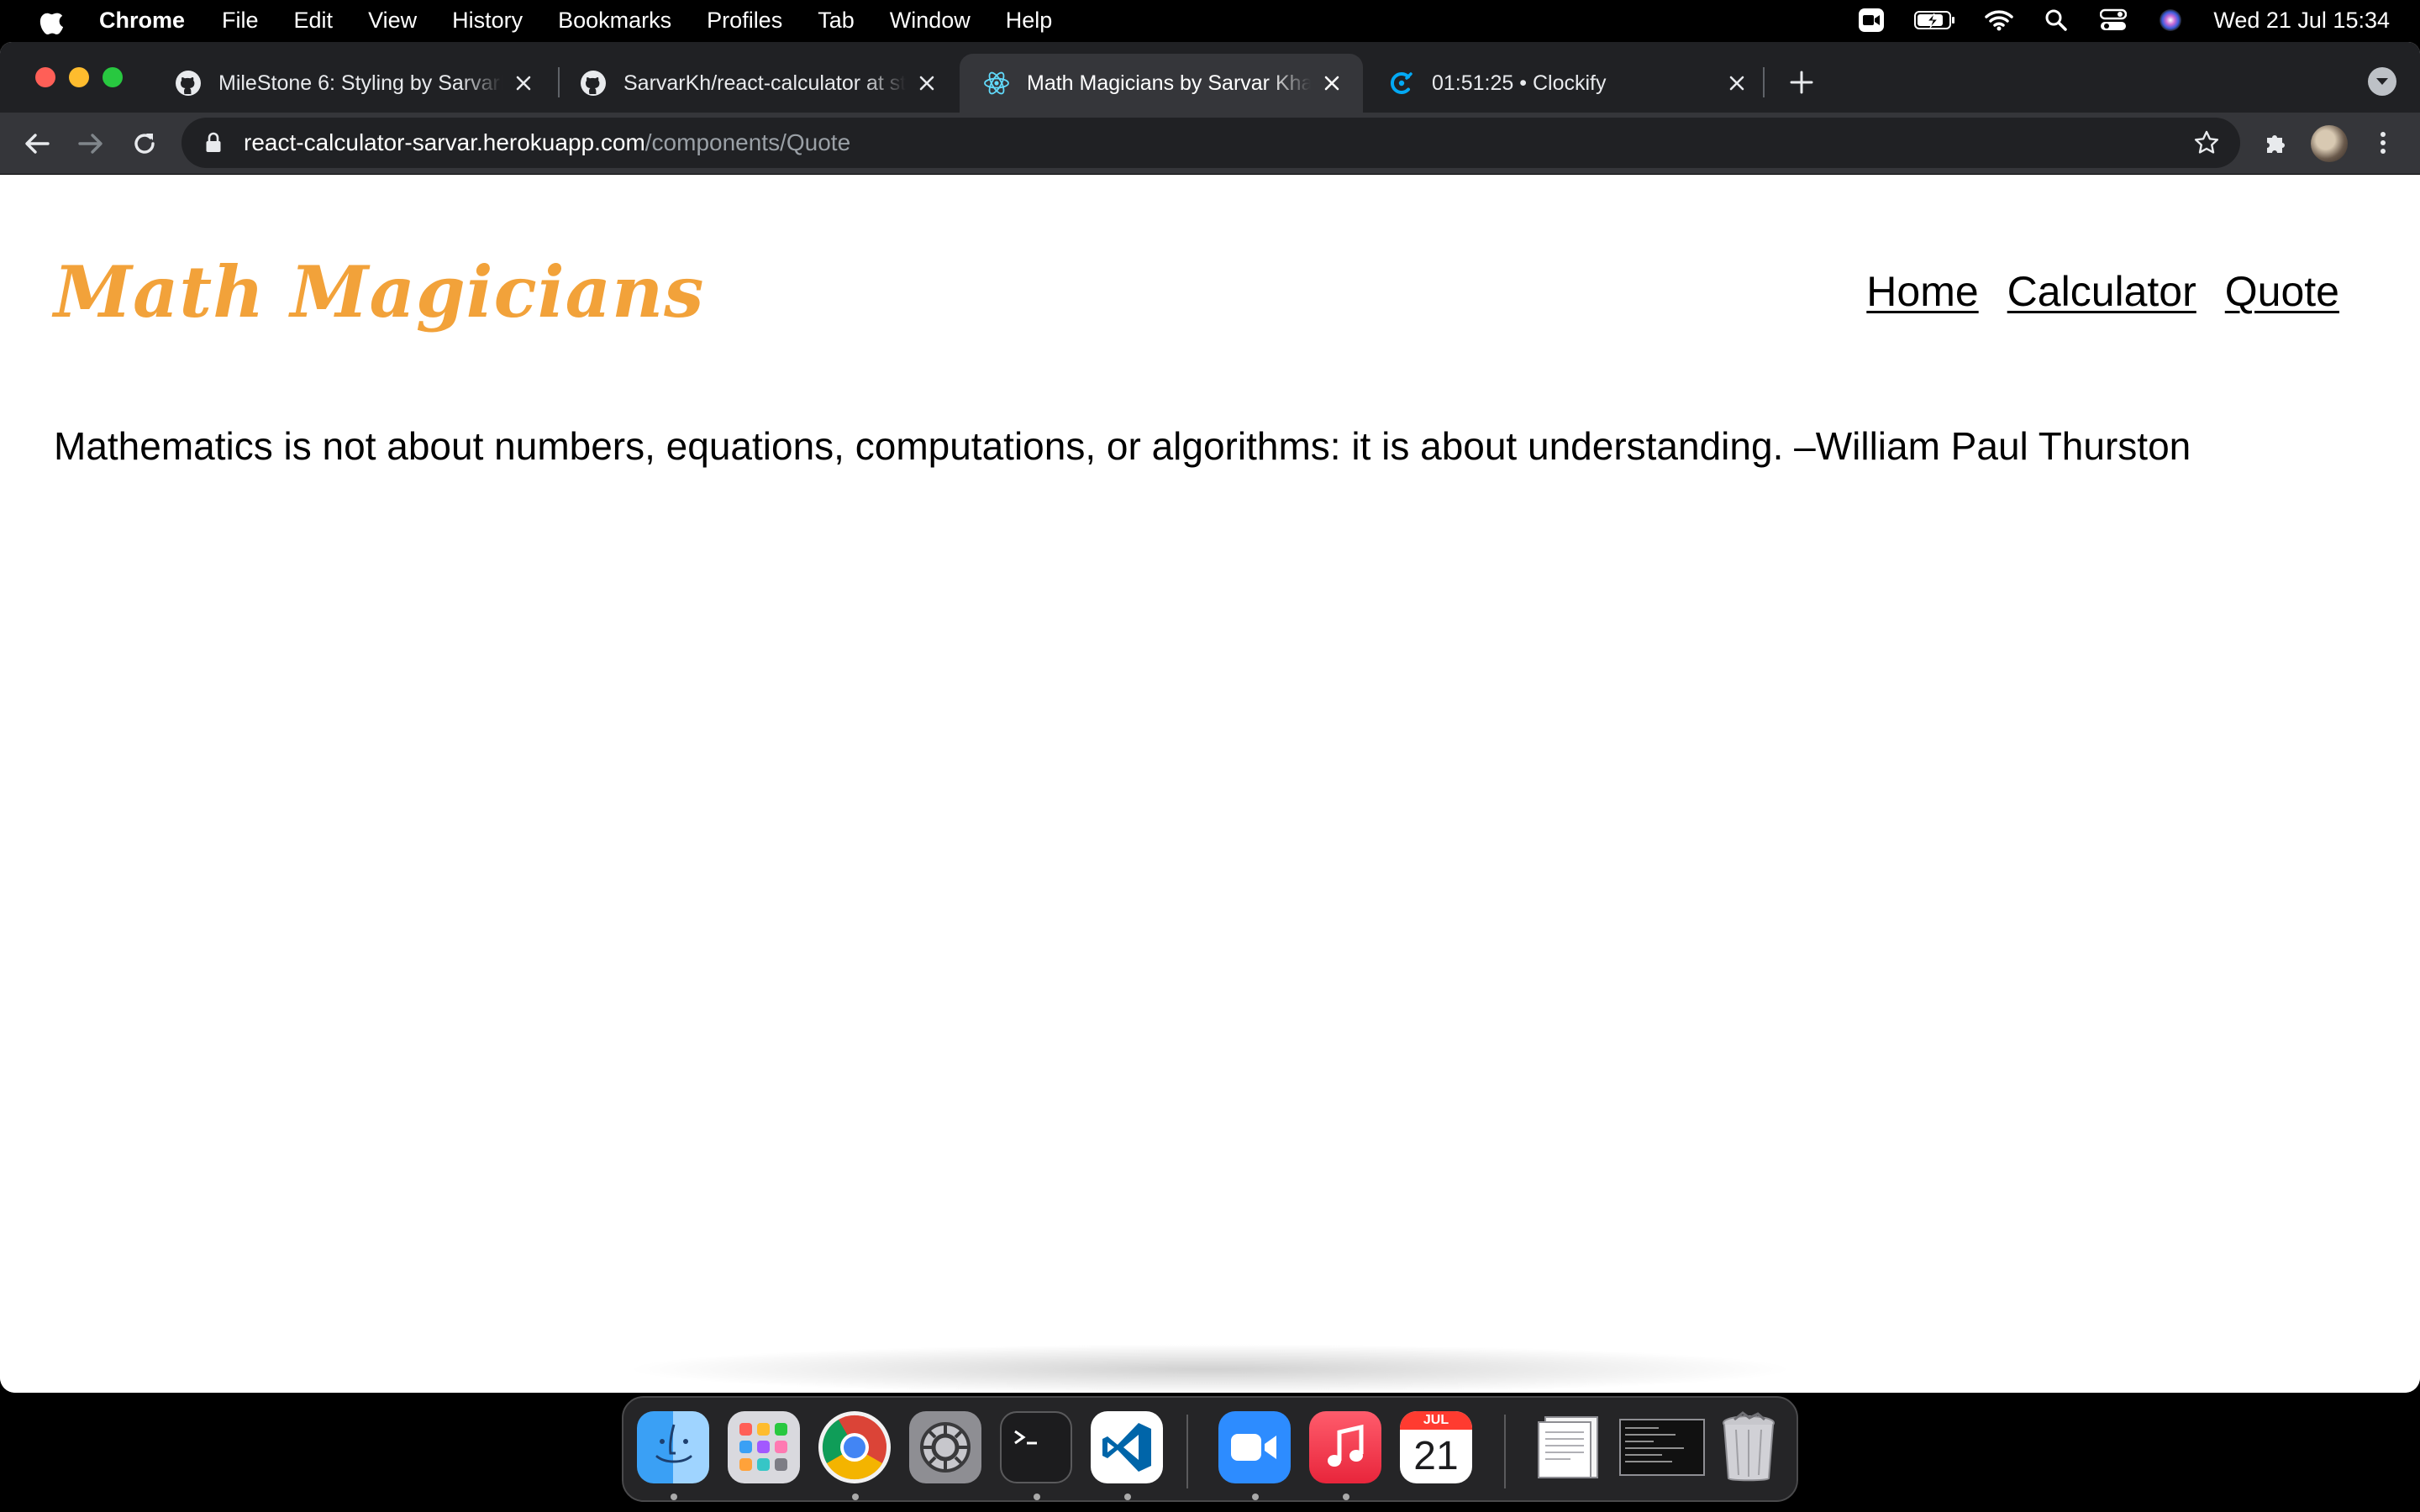 The height and width of the screenshot is (1512, 2420). I want to click on document-icon, so click(1571, 1447).